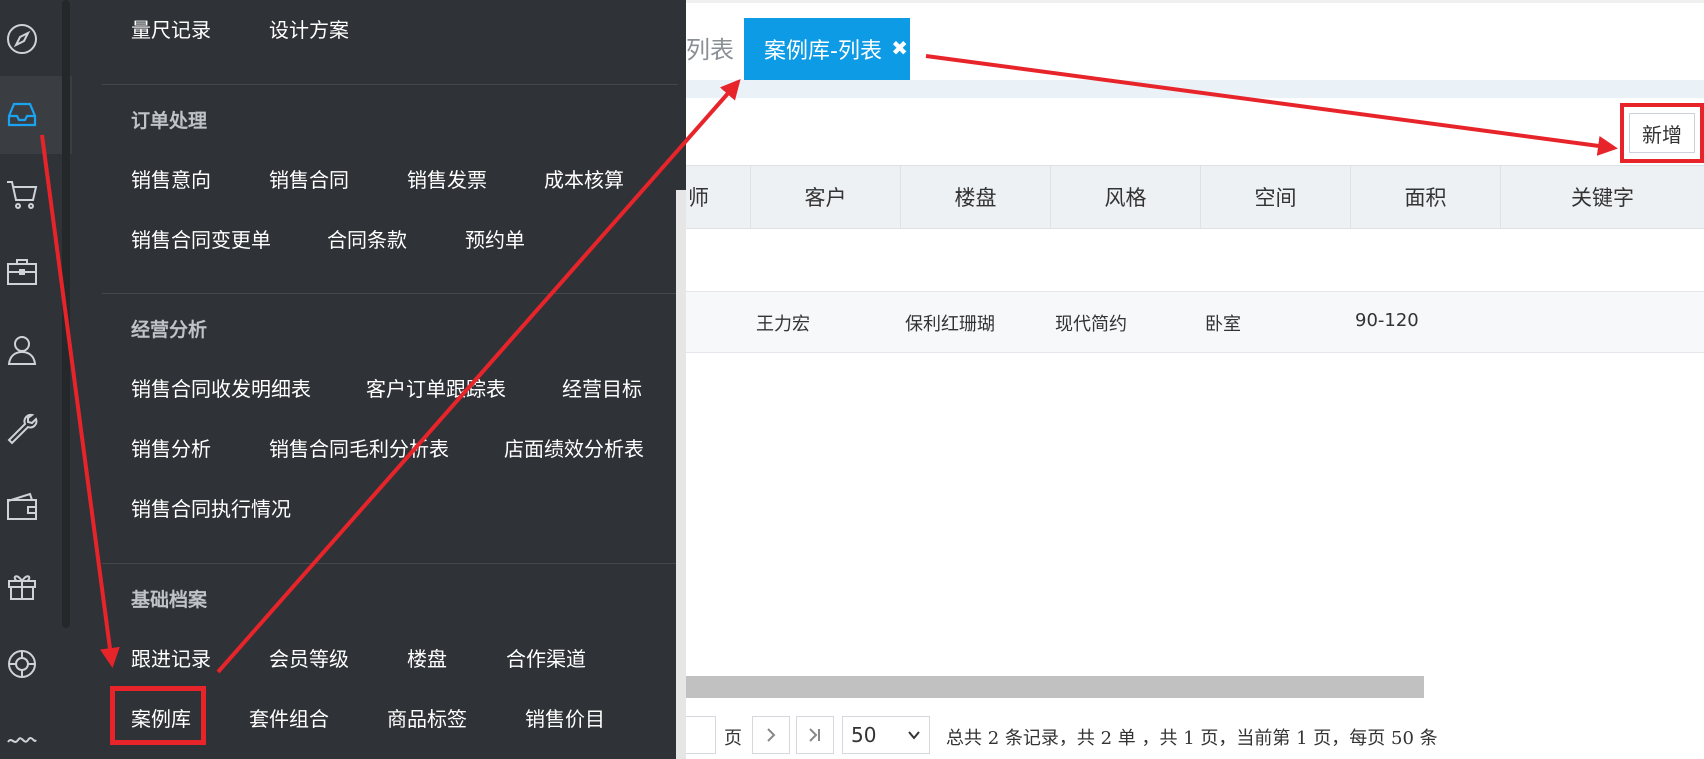  What do you see at coordinates (22, 114) in the screenshot?
I see `inbox-icon` at bounding box center [22, 114].